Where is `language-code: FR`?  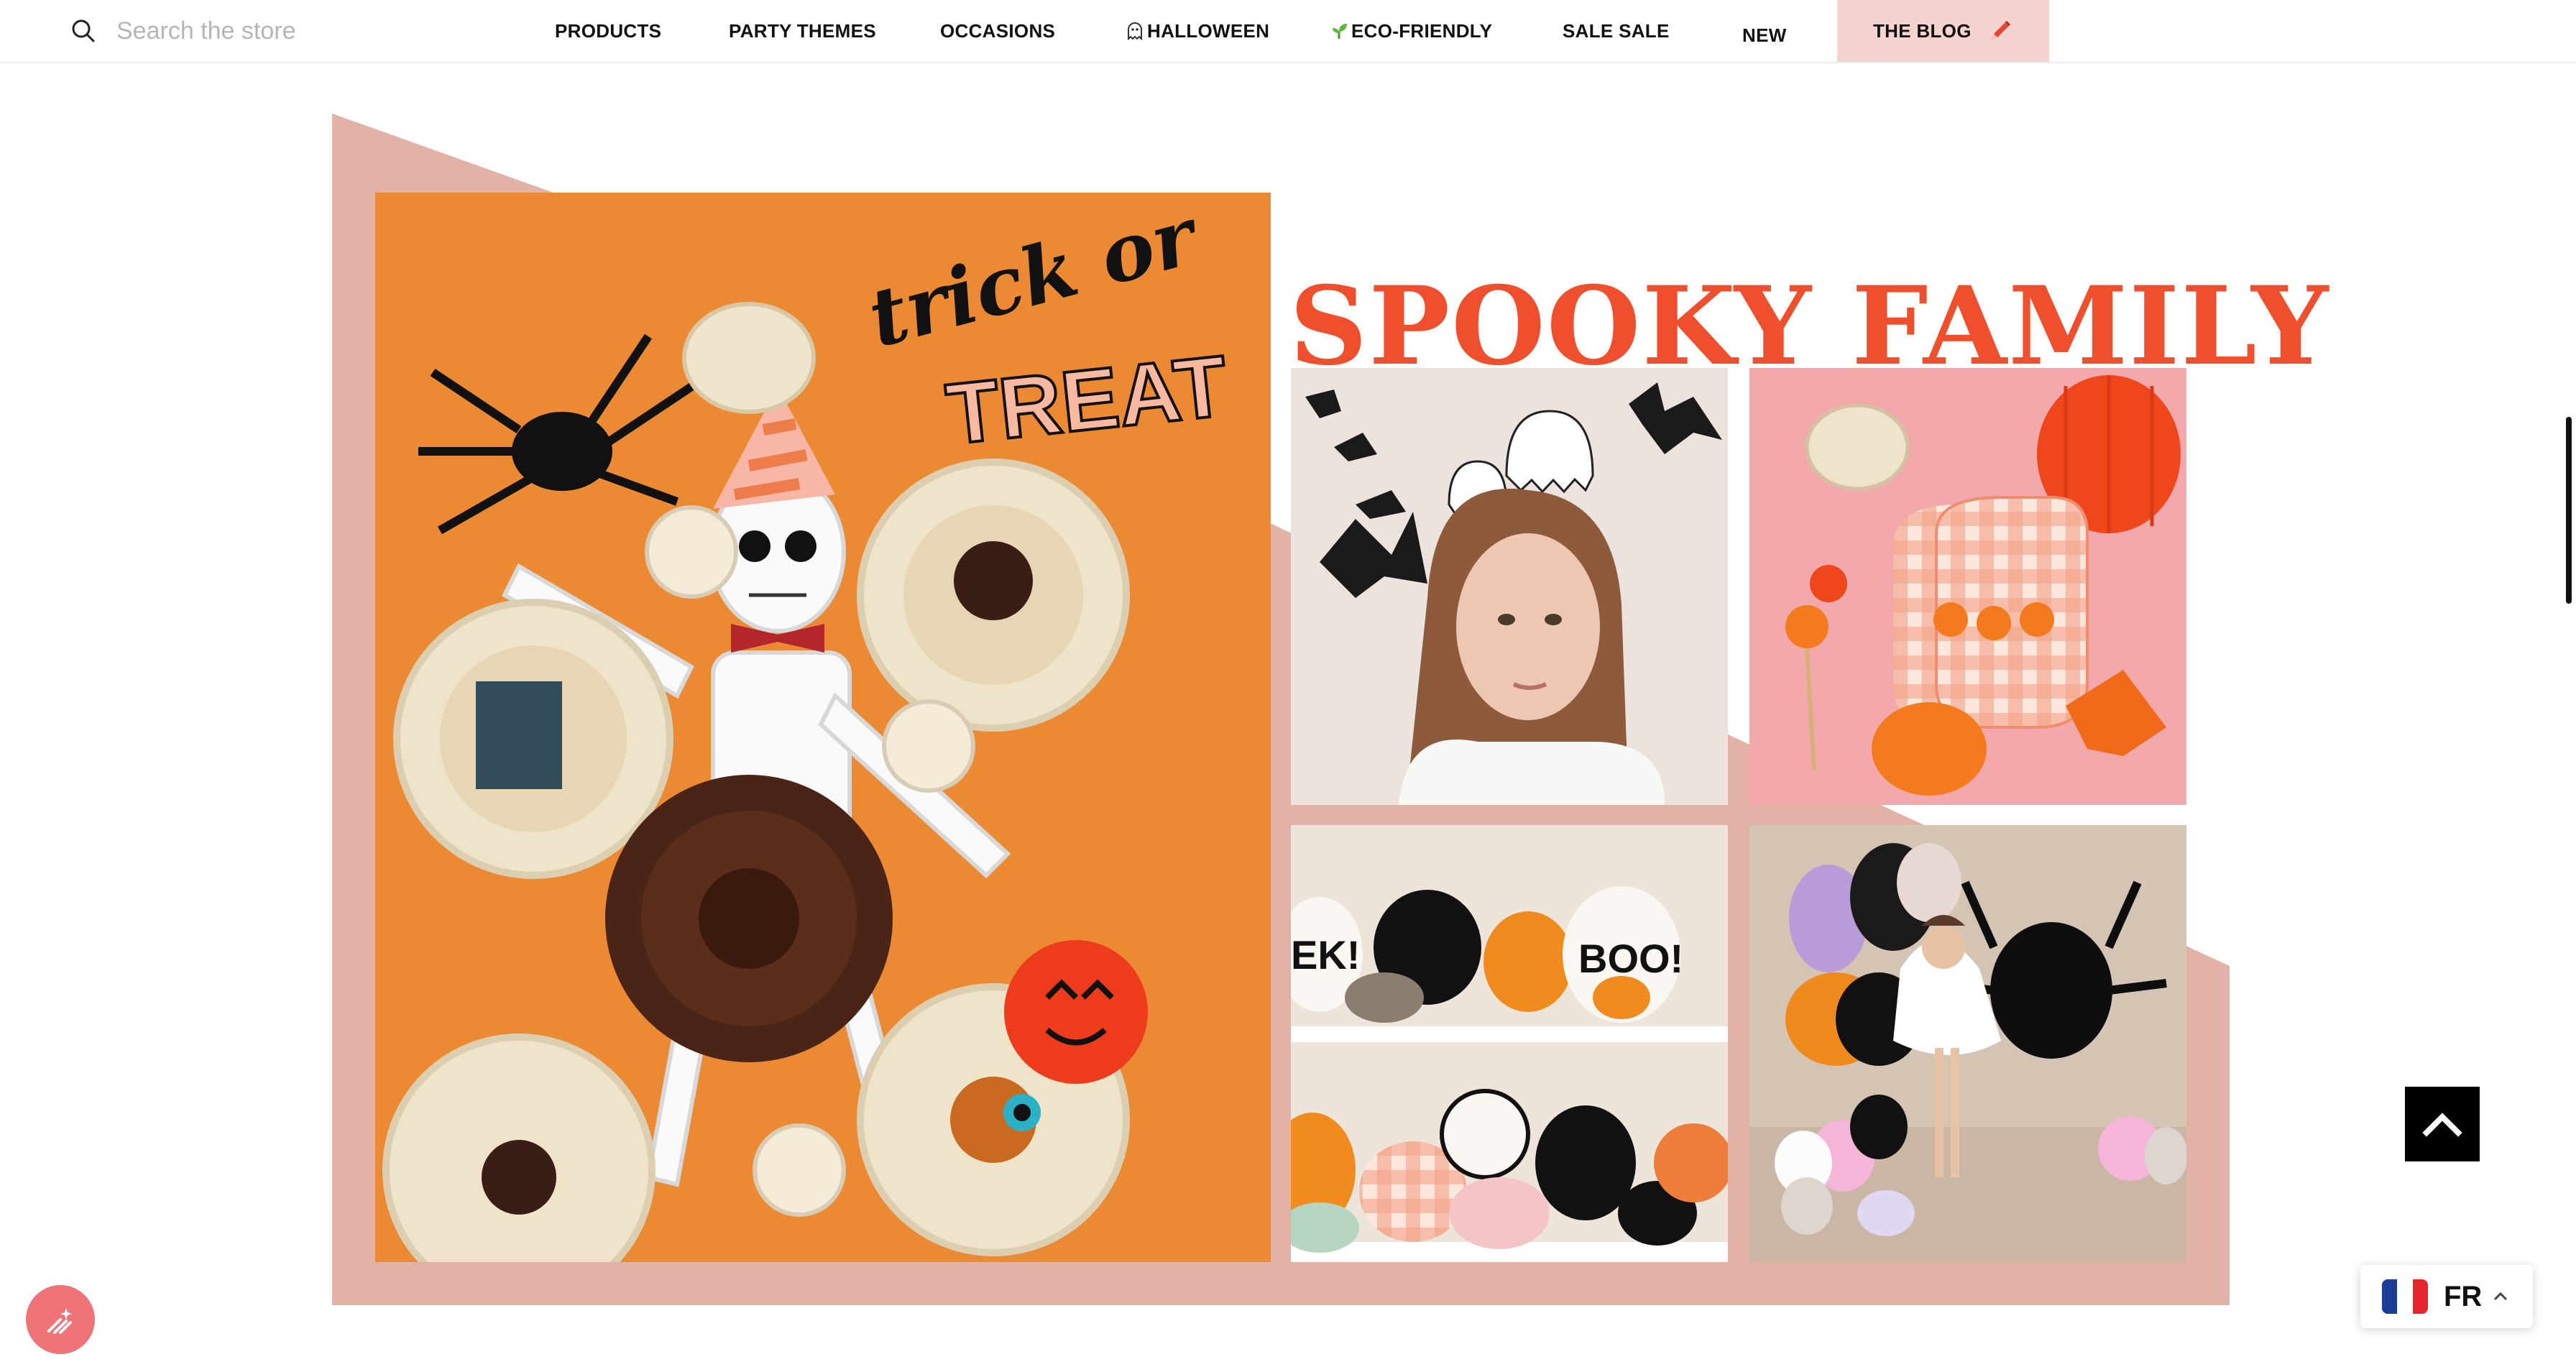
language-code: FR is located at coordinates (2463, 1296).